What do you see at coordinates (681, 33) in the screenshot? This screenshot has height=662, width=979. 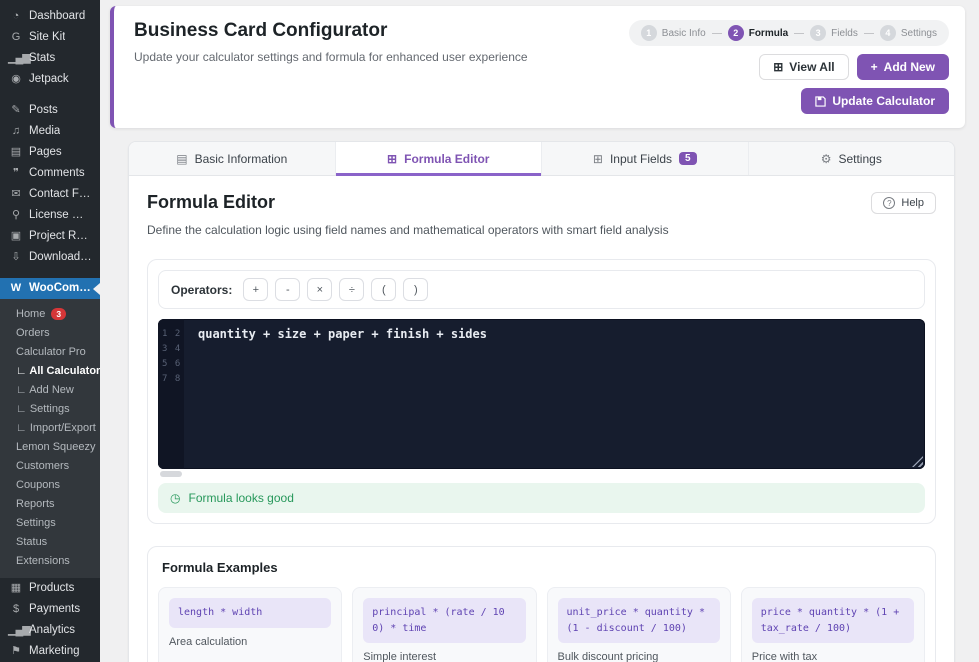 I see `wizard-step: 1 Basic Info` at bounding box center [681, 33].